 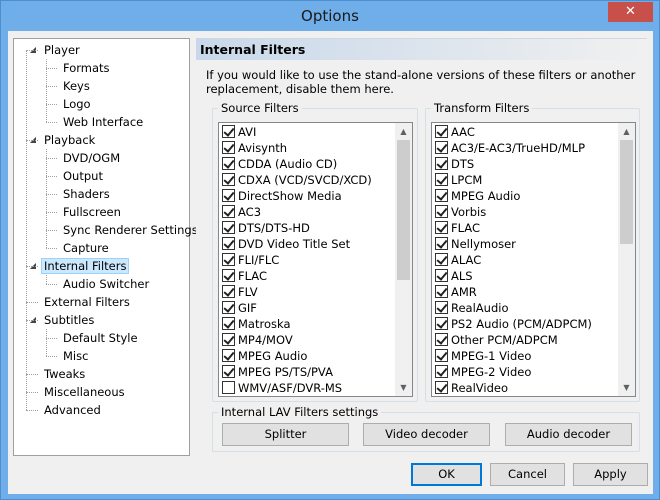 What do you see at coordinates (239, 132) in the screenshot?
I see `source-filter-item: AVI` at bounding box center [239, 132].